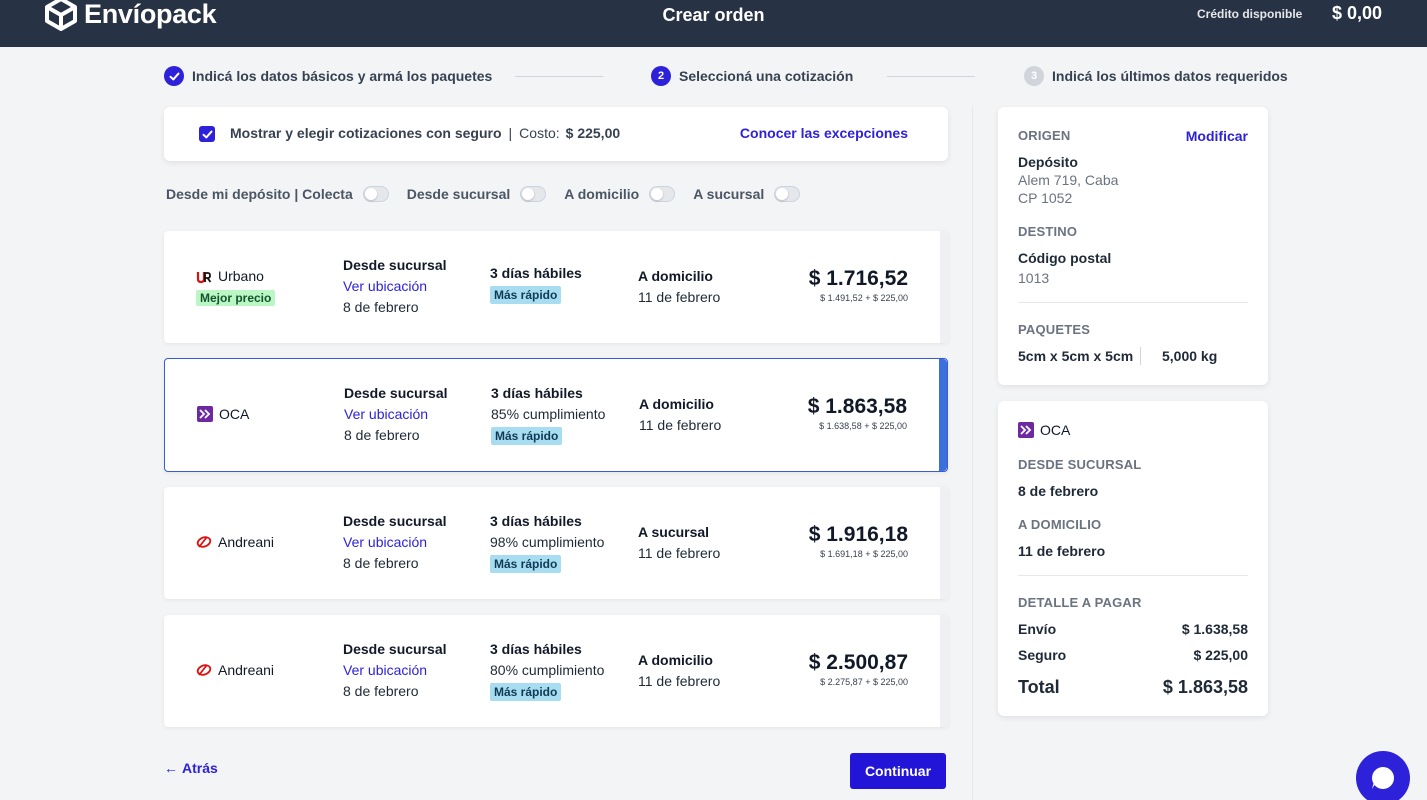 This screenshot has height=800, width=1427. I want to click on chat-icon, so click(1383, 778).